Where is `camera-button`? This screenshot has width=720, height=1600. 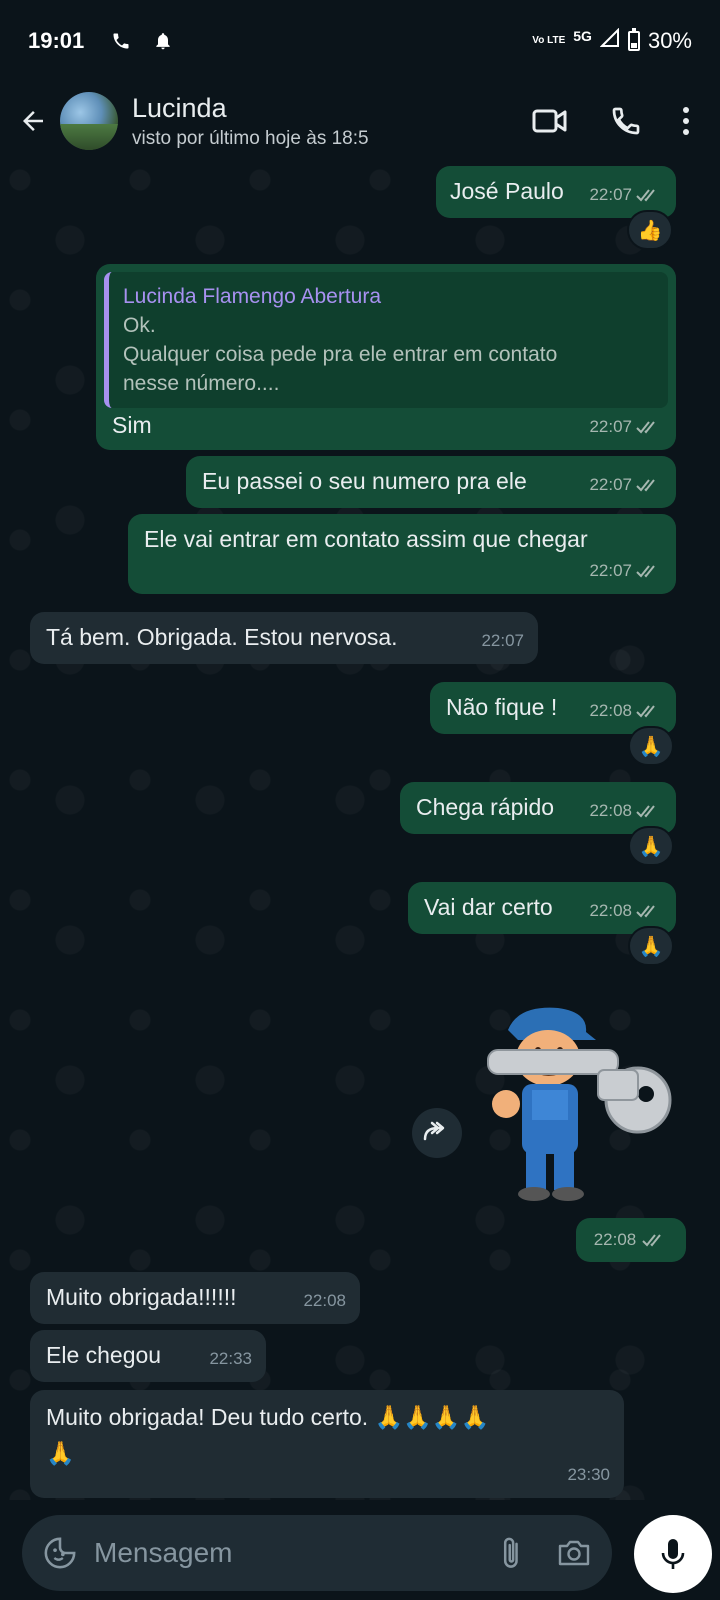 camera-button is located at coordinates (574, 1553).